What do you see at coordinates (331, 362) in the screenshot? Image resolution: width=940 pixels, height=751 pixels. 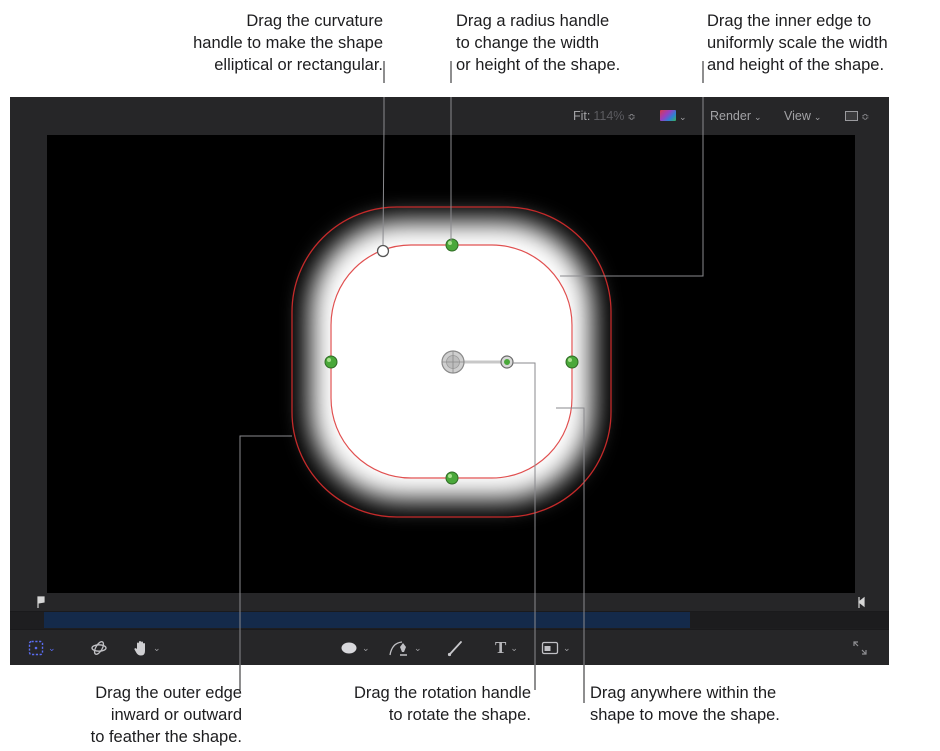 I see `radius-handle-left` at bounding box center [331, 362].